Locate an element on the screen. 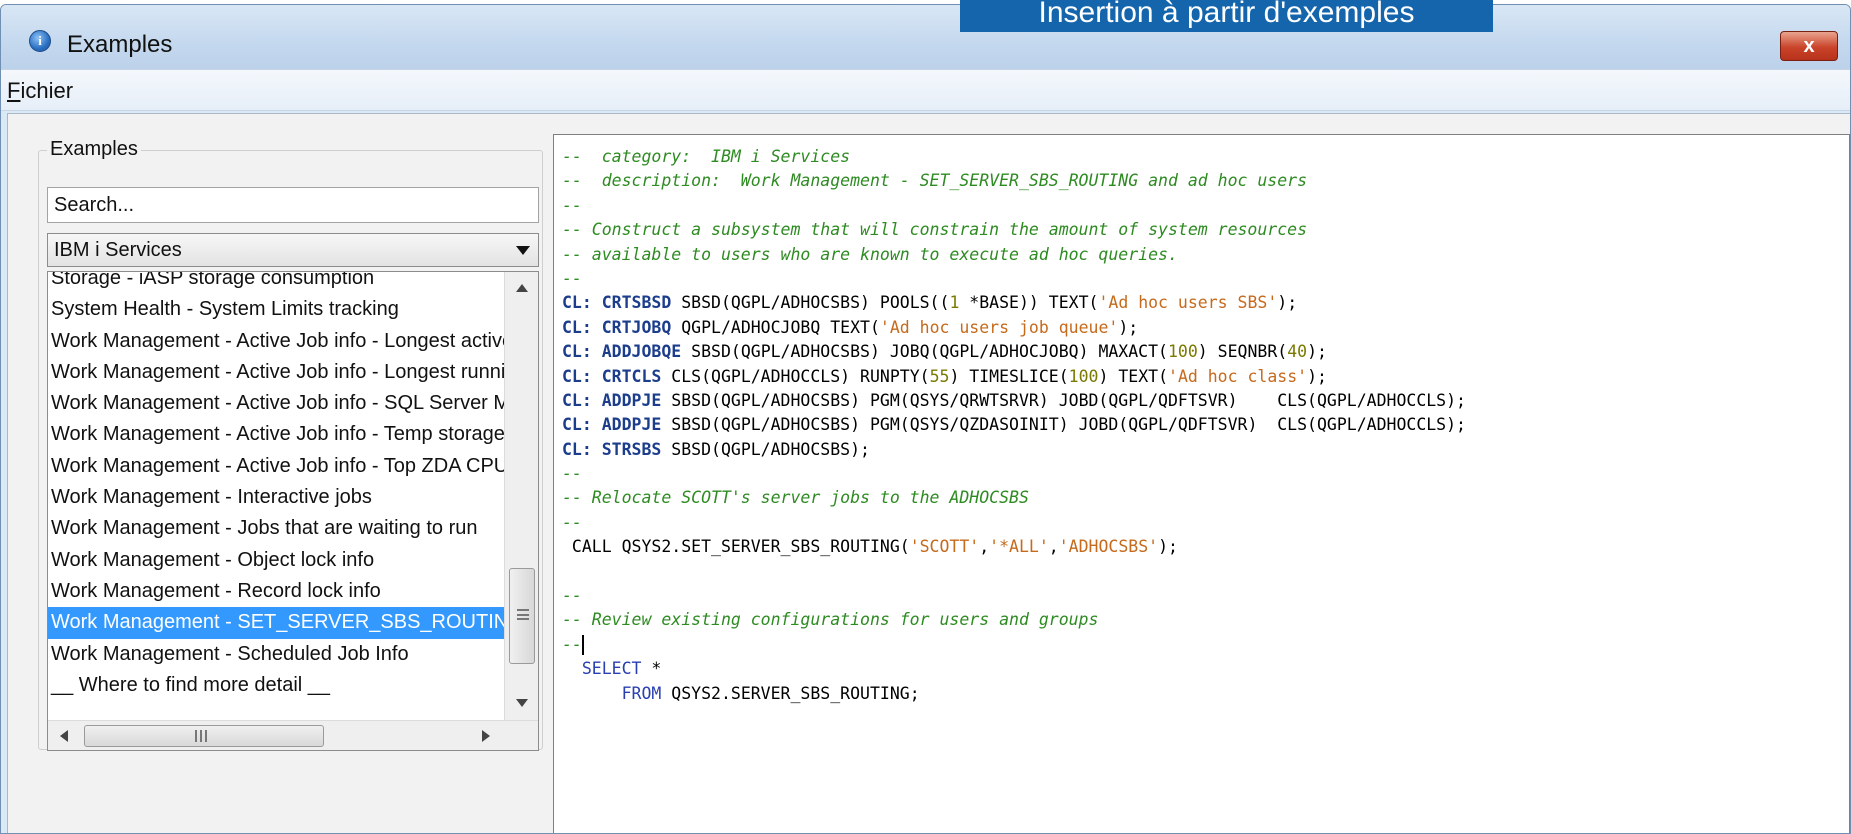  list-item: Work Management - Object lock info is located at coordinates (276, 560).